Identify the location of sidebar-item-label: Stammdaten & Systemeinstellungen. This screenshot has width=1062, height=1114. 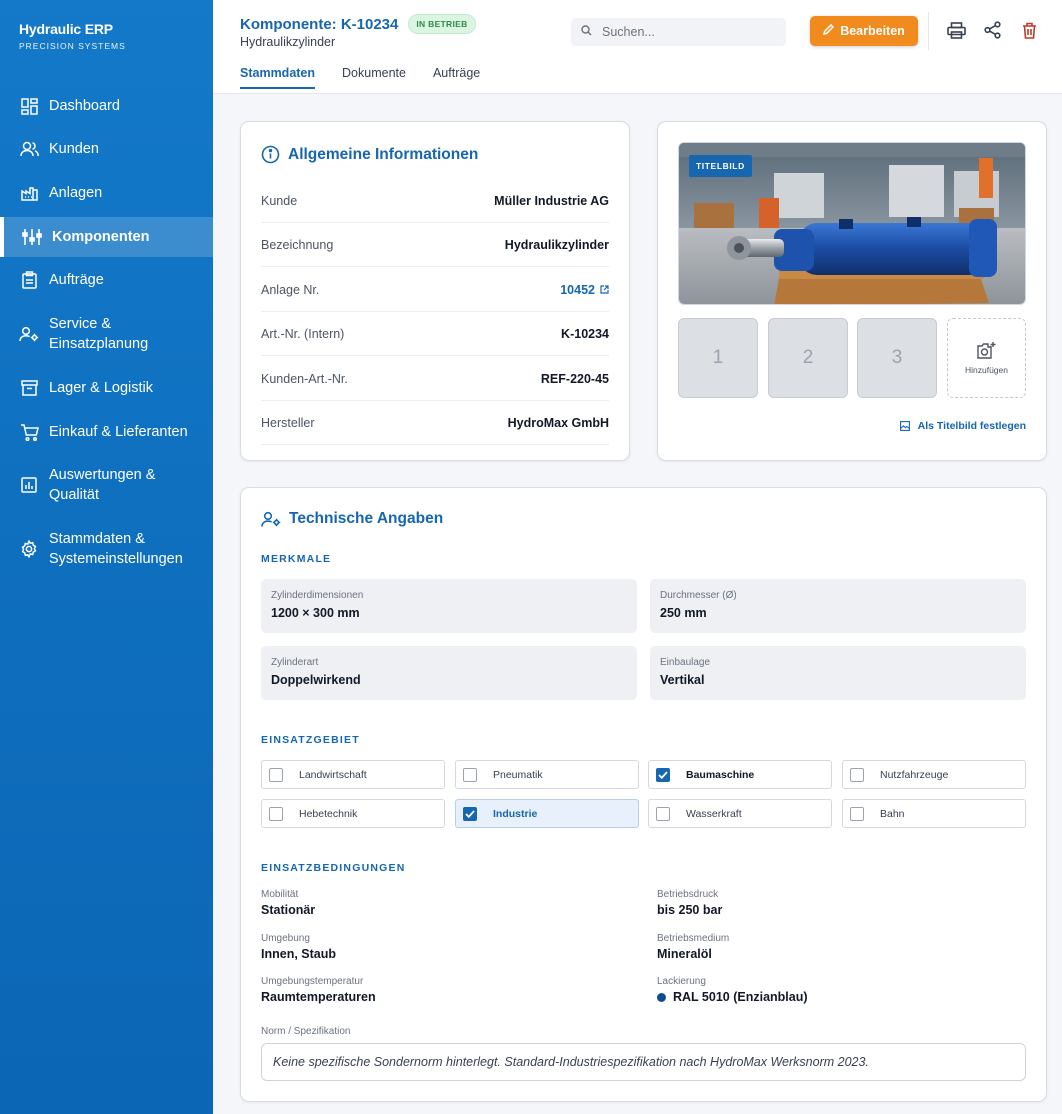
(116, 549).